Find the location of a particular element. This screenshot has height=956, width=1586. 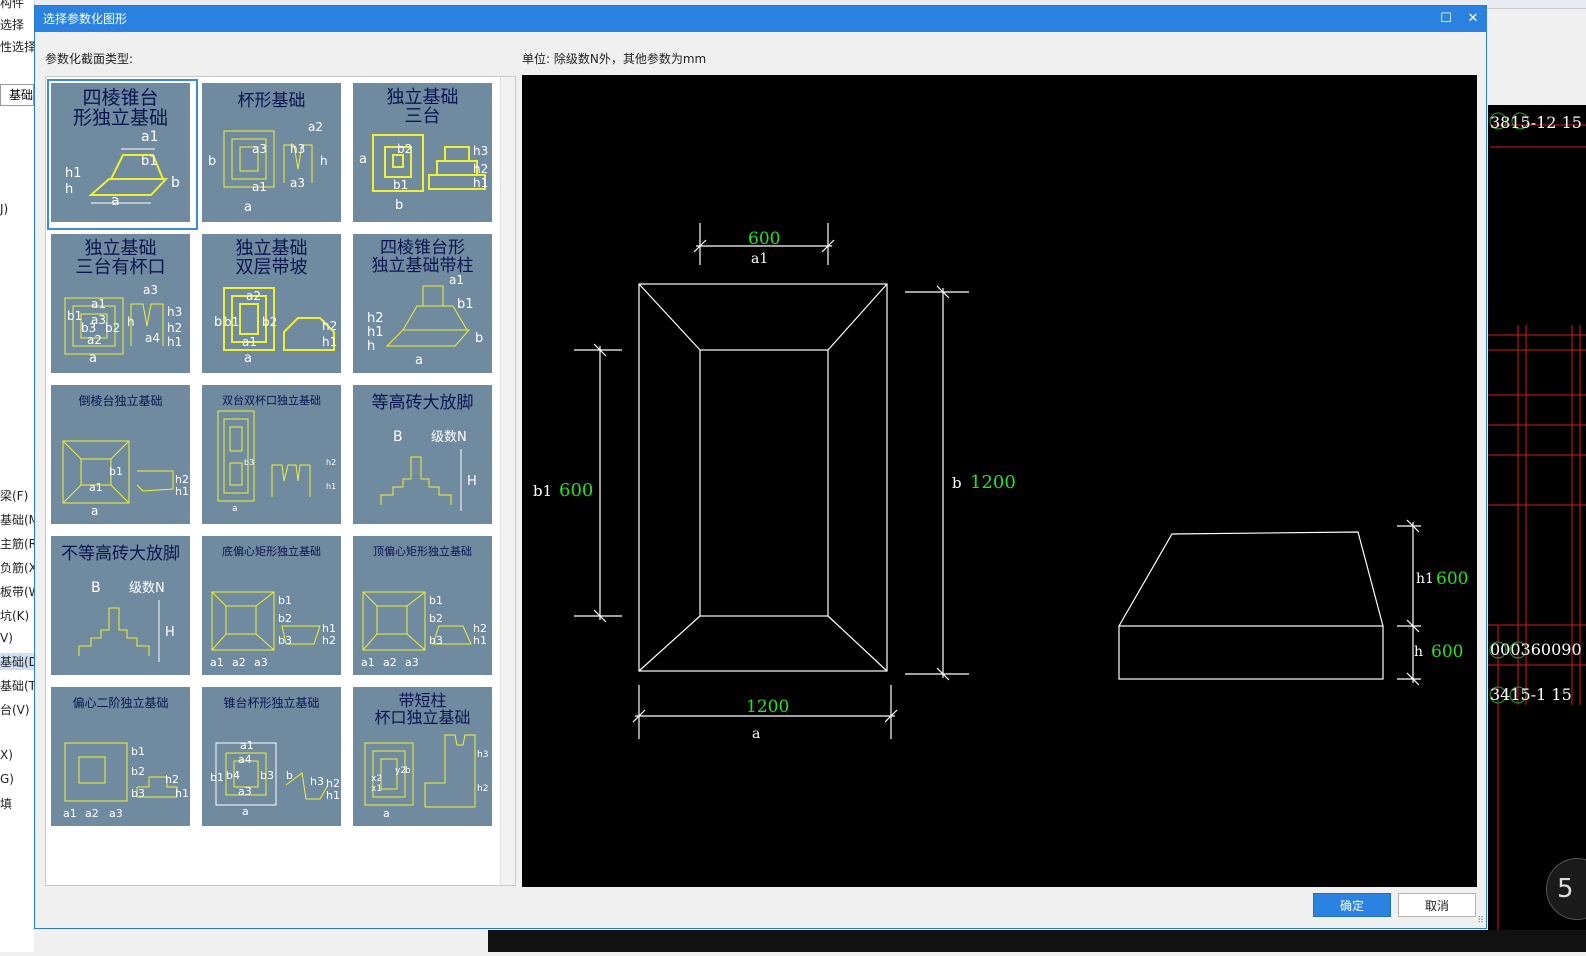

shape-tile: b1 b2 b3 h1 h2 a1 a2 a3 底偏心矩形独立基础 is located at coordinates (273, 607).